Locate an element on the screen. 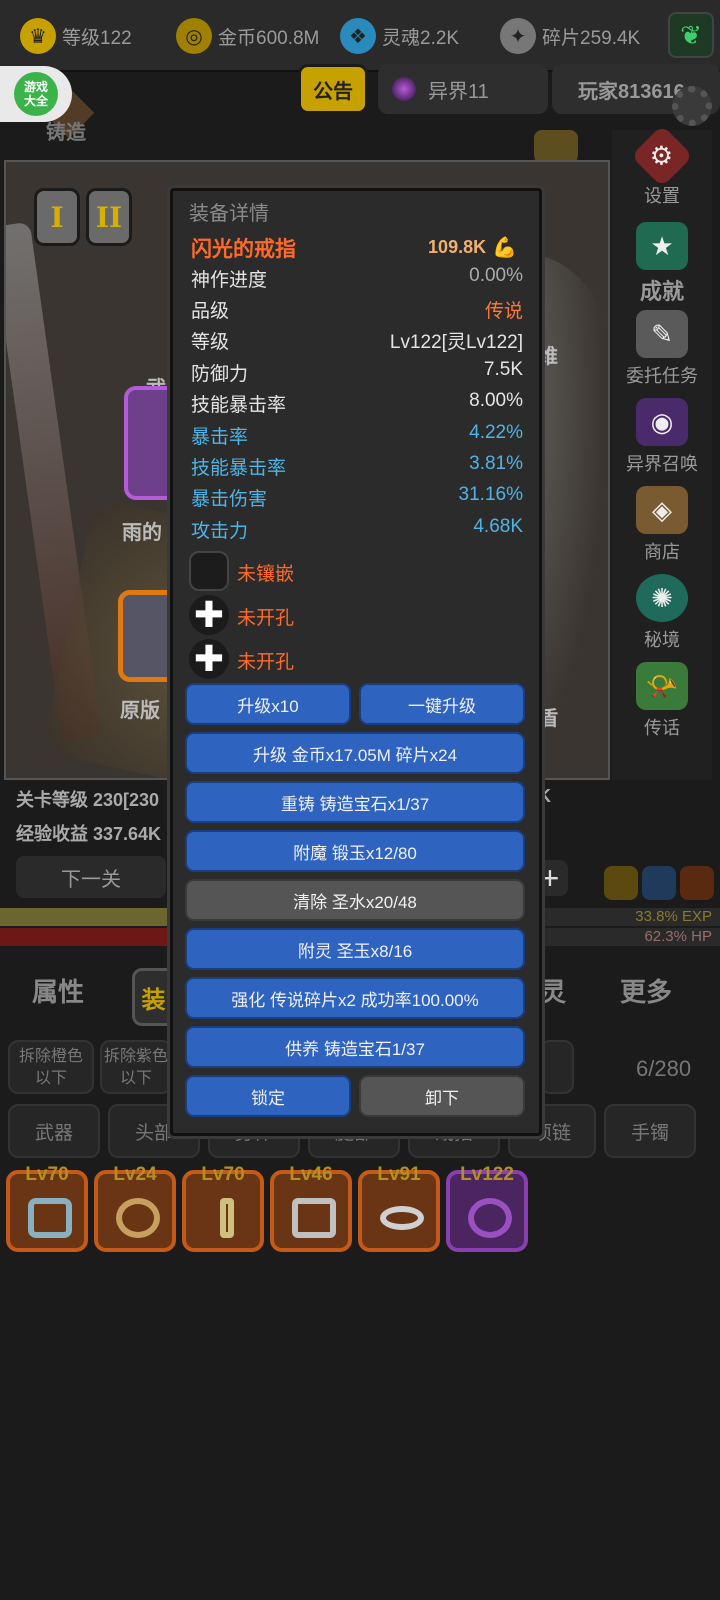 This screenshot has height=1600, width=720. sidebar-item-secret-realm: ✺ 秘境 is located at coordinates (662, 614).